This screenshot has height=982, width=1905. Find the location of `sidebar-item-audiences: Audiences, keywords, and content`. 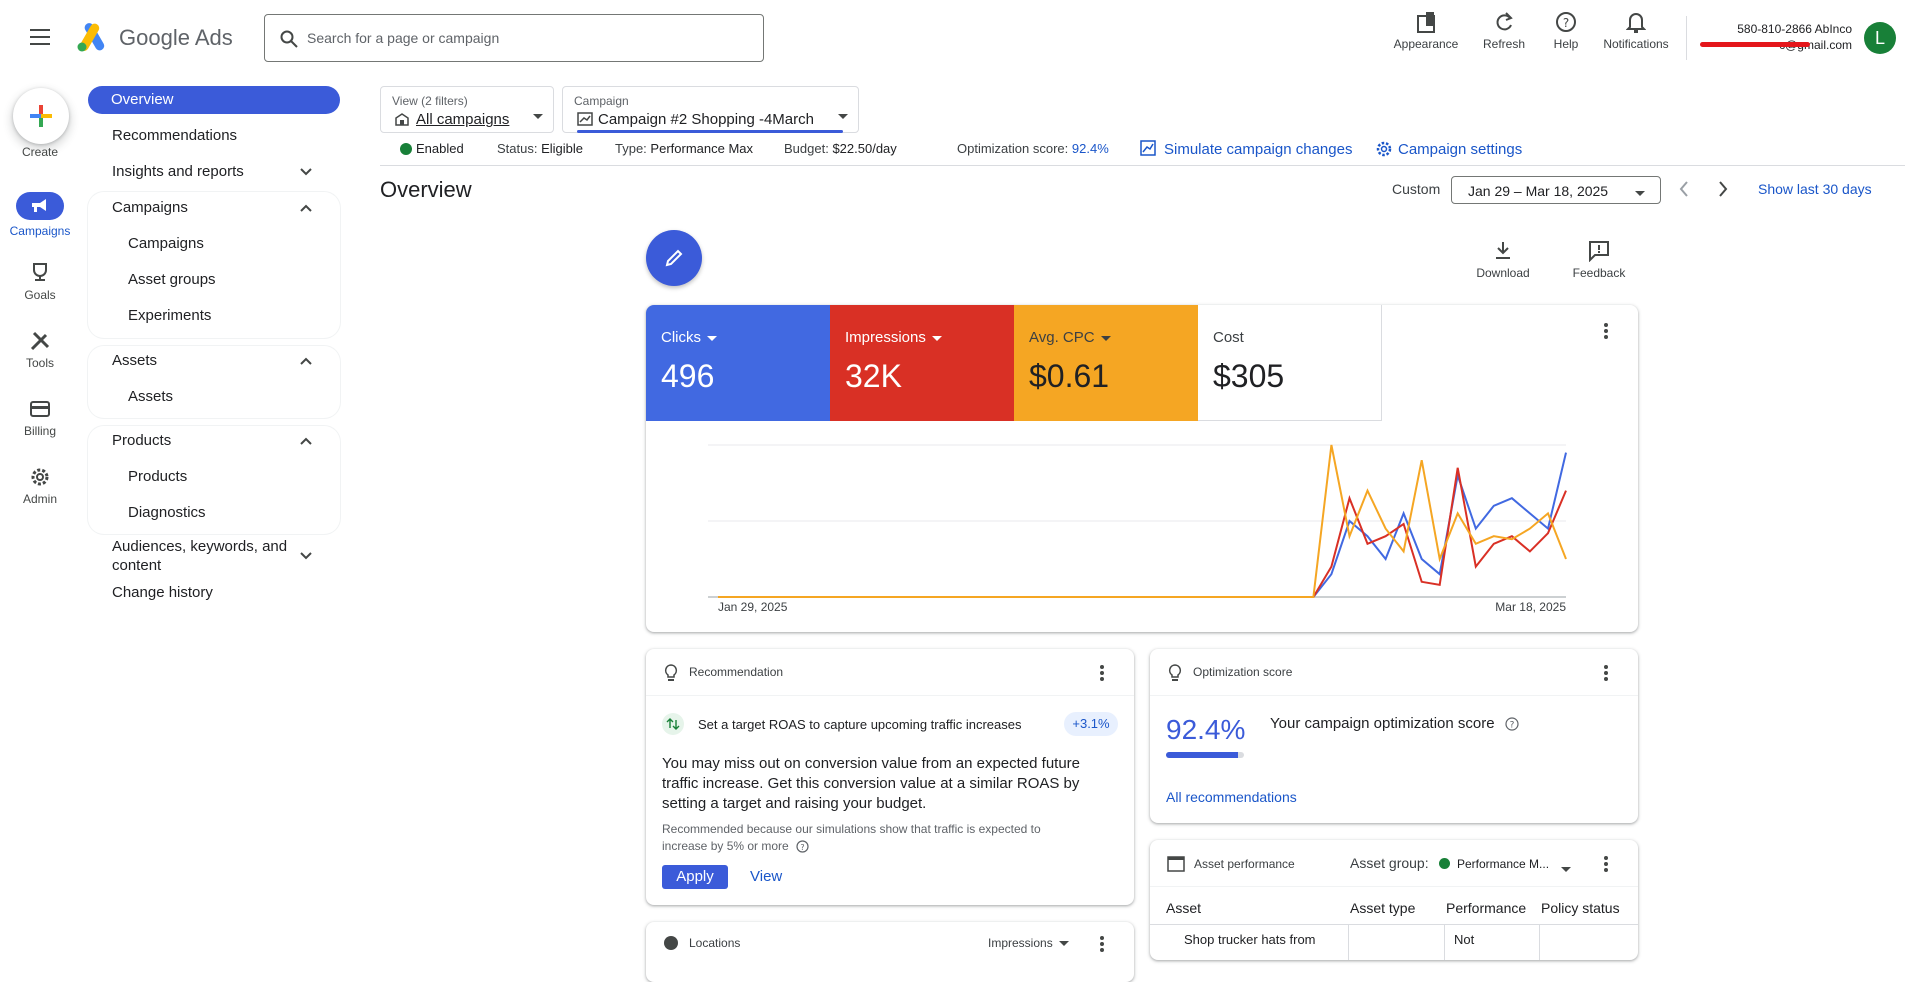

sidebar-item-audiences: Audiences, keywords, and content is located at coordinates (199, 556).